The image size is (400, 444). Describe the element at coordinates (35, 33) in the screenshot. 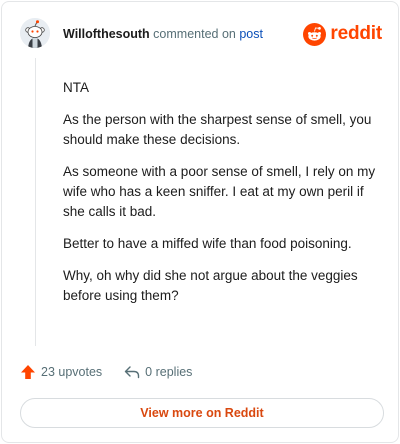

I see `user-avatar-icon` at that location.